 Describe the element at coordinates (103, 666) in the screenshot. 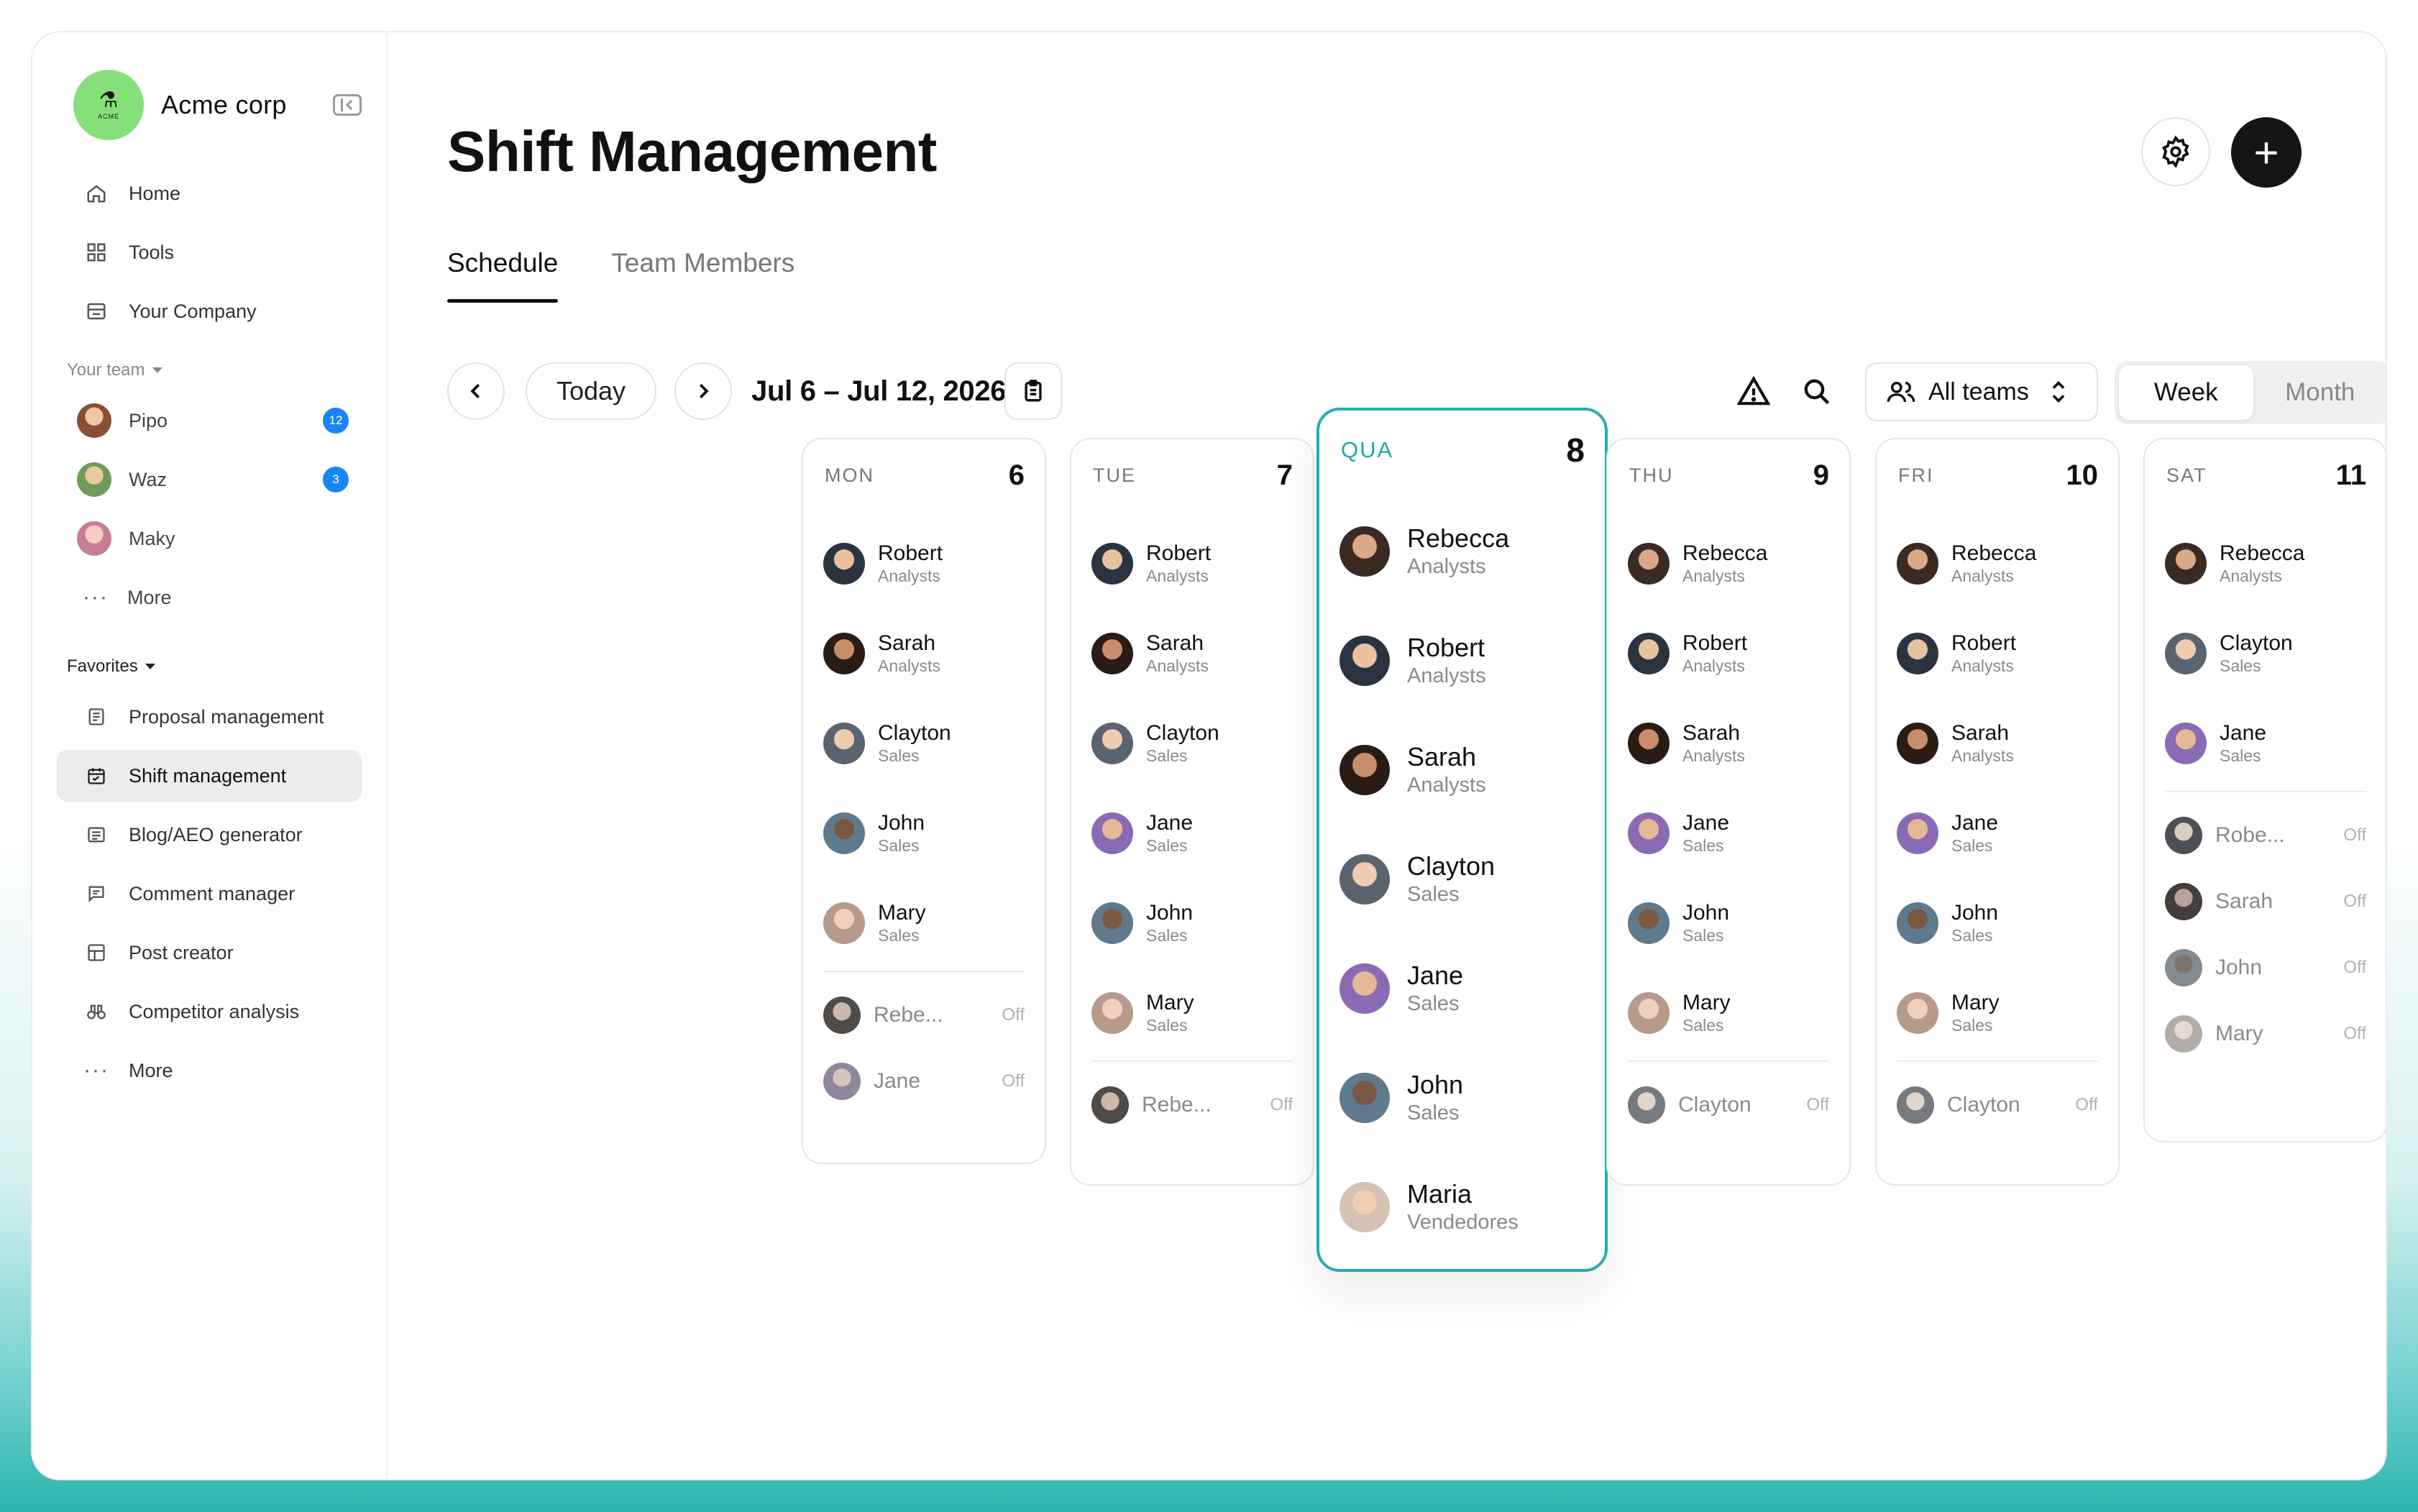

I see `favorites-label: Favorites` at that location.